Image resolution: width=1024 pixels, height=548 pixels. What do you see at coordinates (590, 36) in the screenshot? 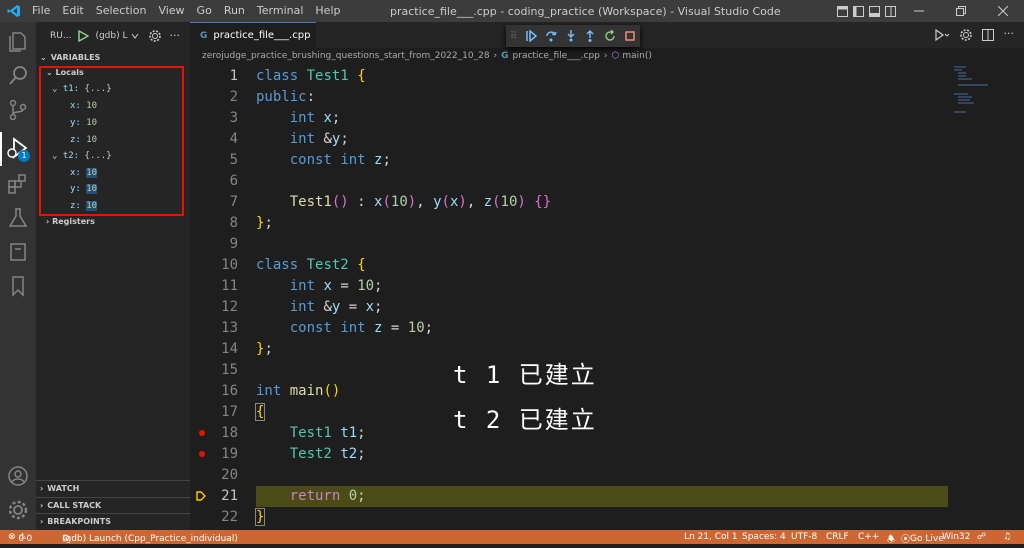
I see `step-out-icon` at bounding box center [590, 36].